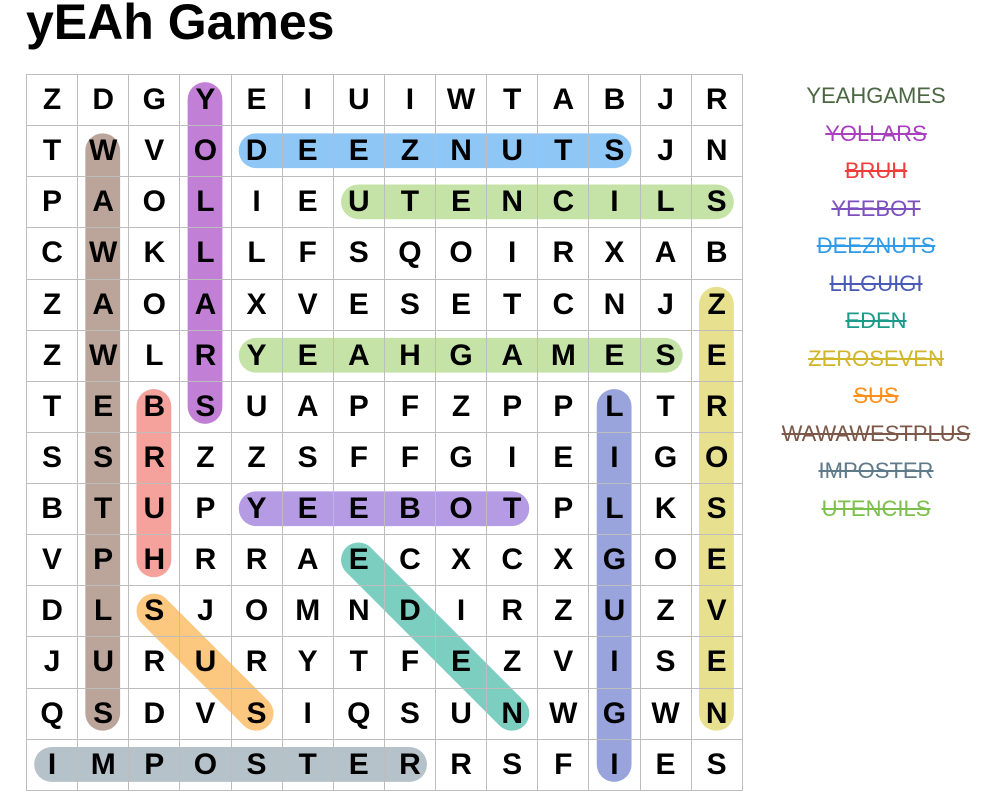  I want to click on grid-cell: V, so click(564, 663).